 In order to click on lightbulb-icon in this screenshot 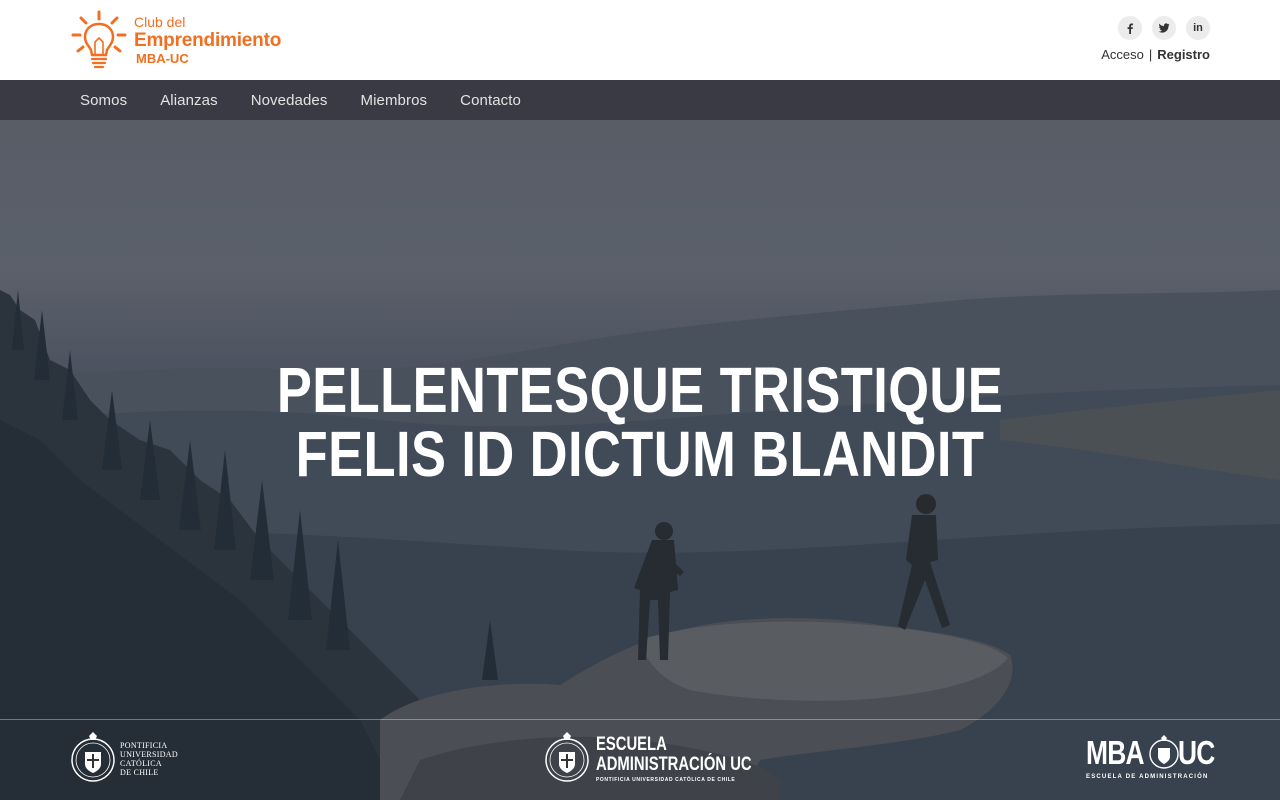, I will do `click(99, 39)`.